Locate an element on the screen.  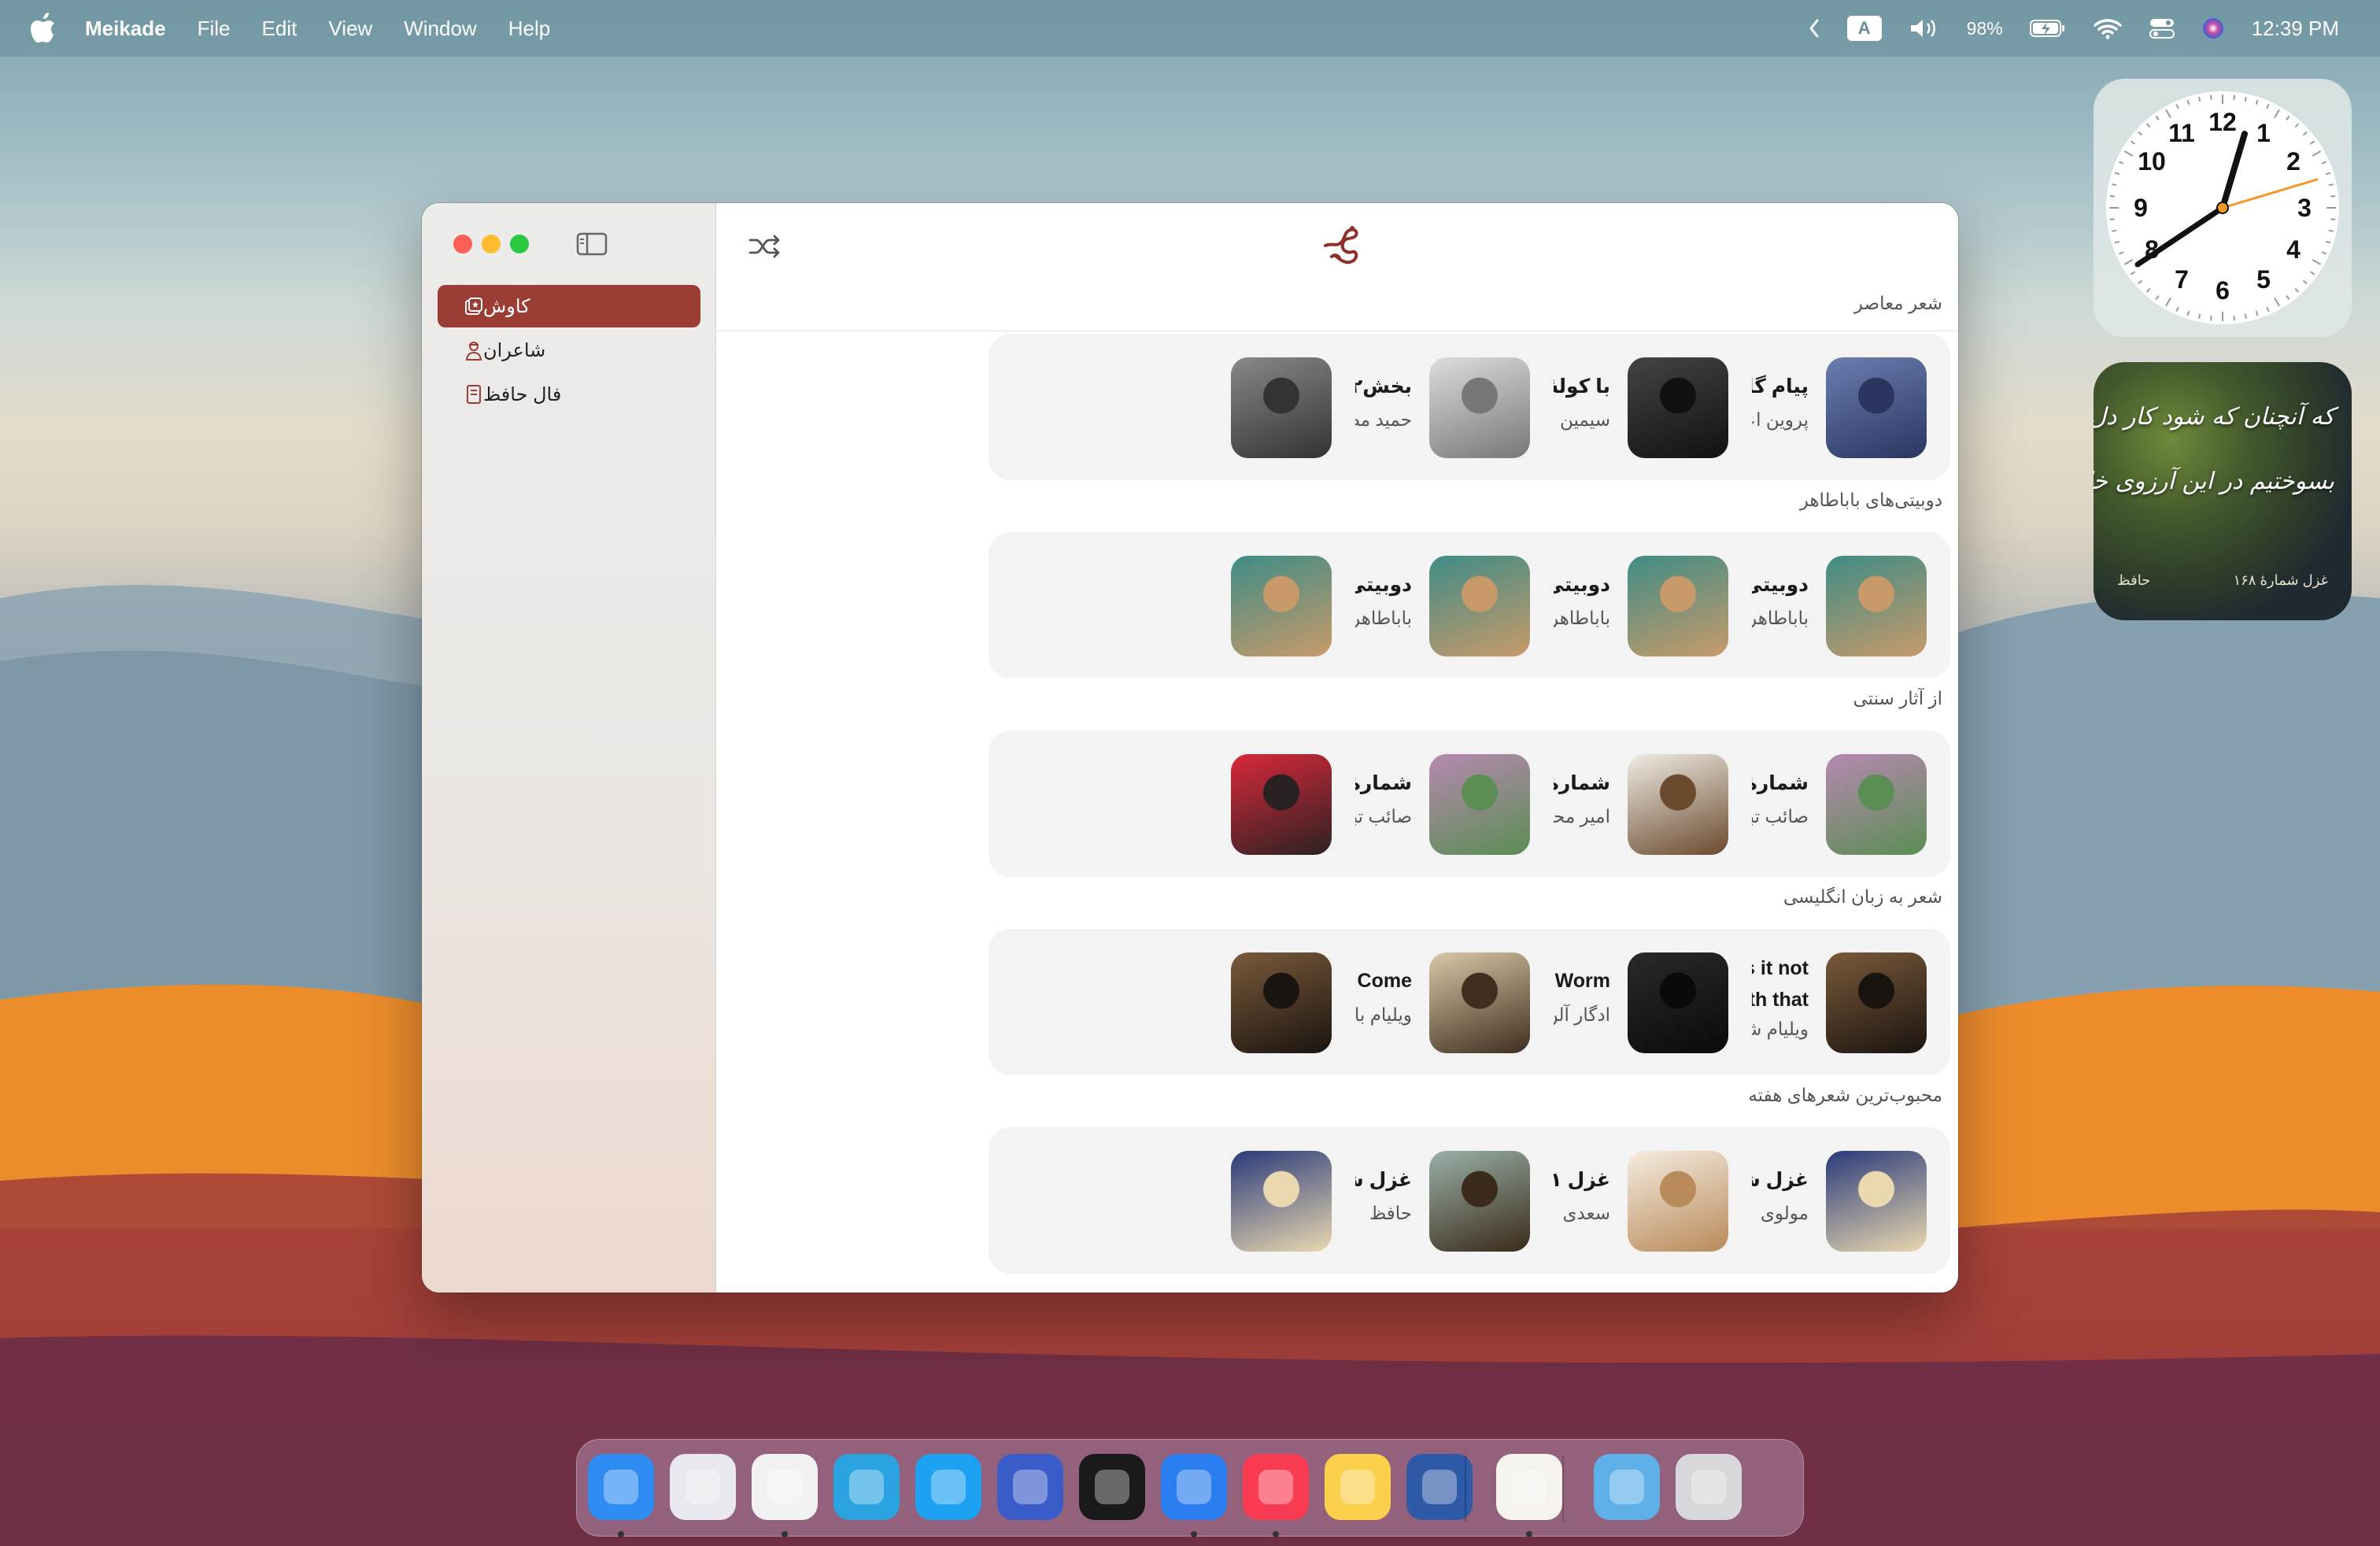
clock-num-4: 4 is located at coordinates (2293, 250).